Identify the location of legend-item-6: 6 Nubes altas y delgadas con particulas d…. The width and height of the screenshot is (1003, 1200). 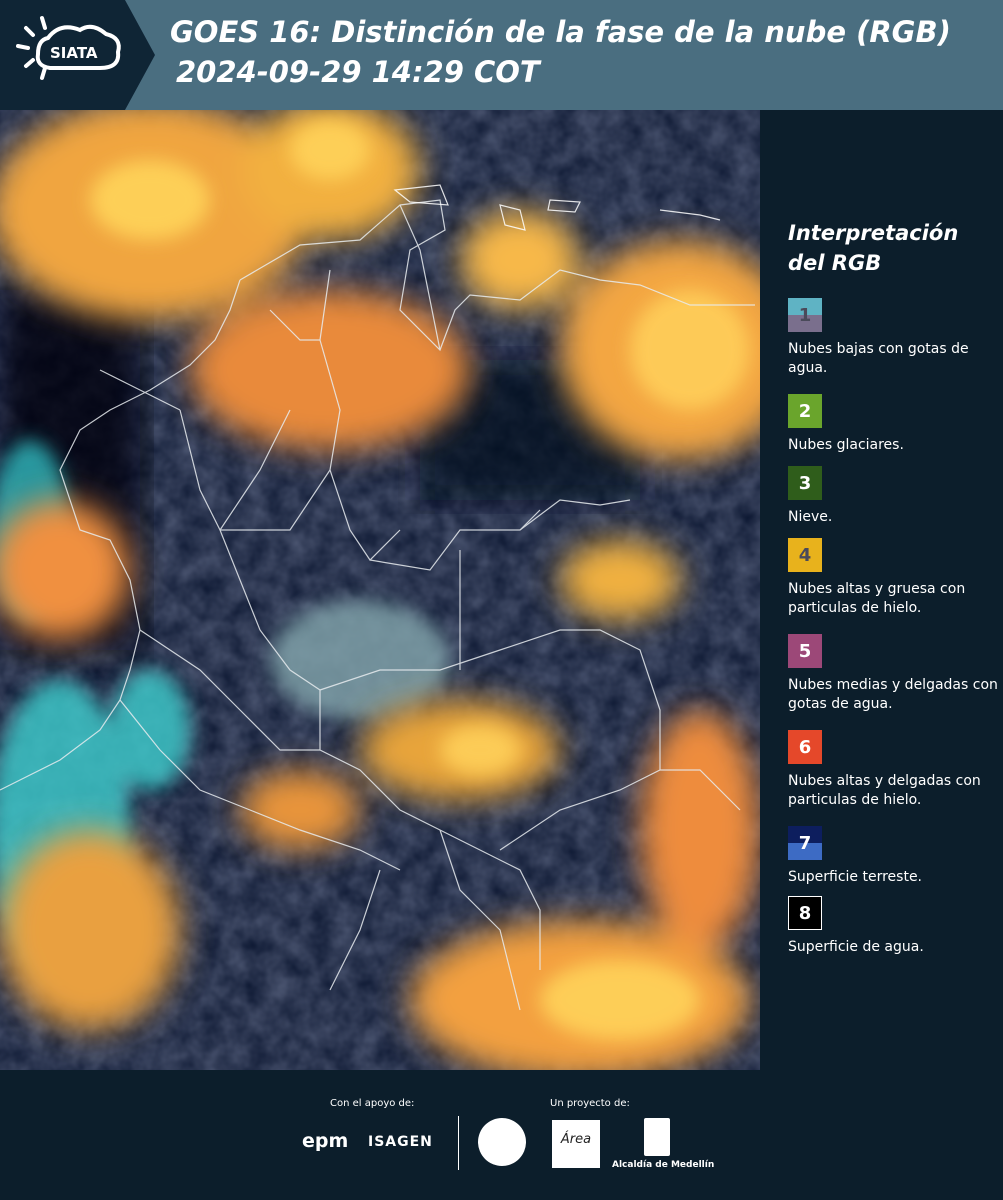
(893, 770).